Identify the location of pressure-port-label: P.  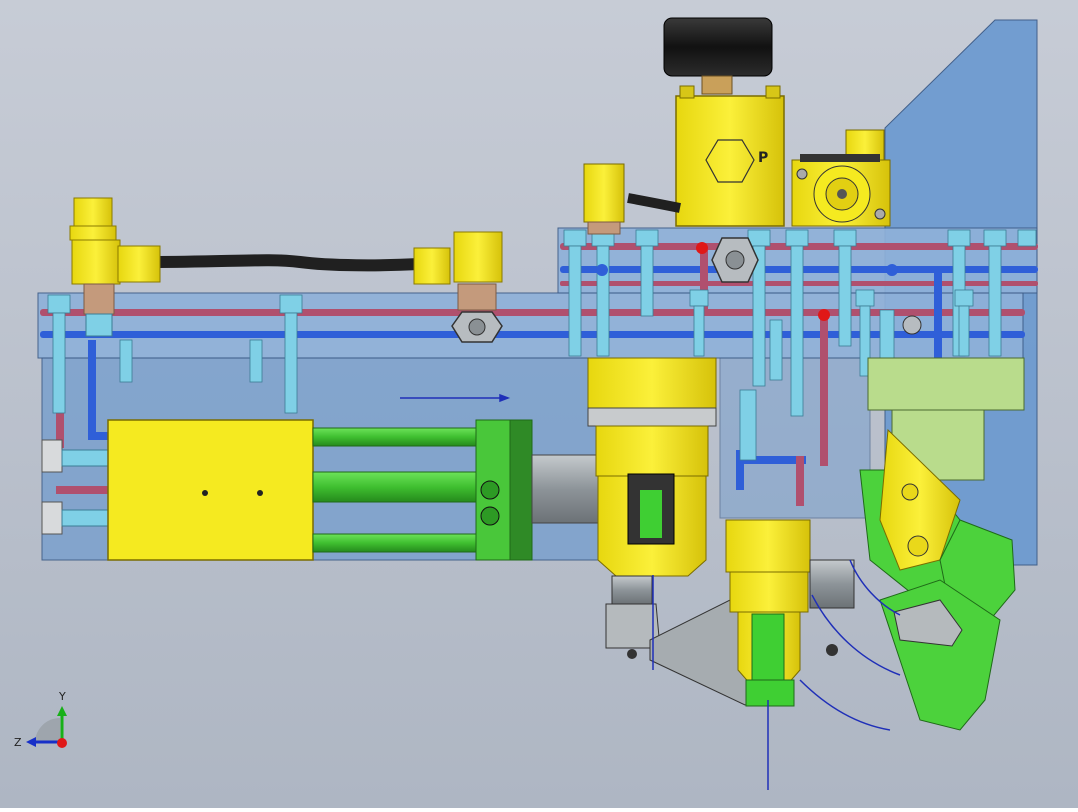
(763, 158).